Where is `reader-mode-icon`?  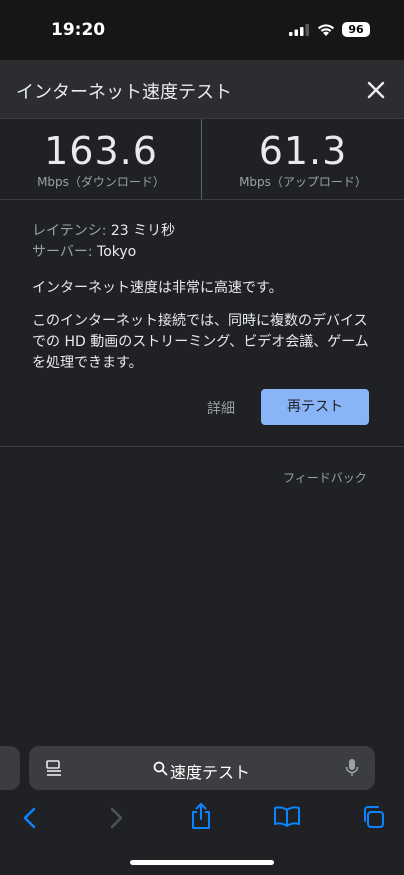 reader-mode-icon is located at coordinates (54, 768).